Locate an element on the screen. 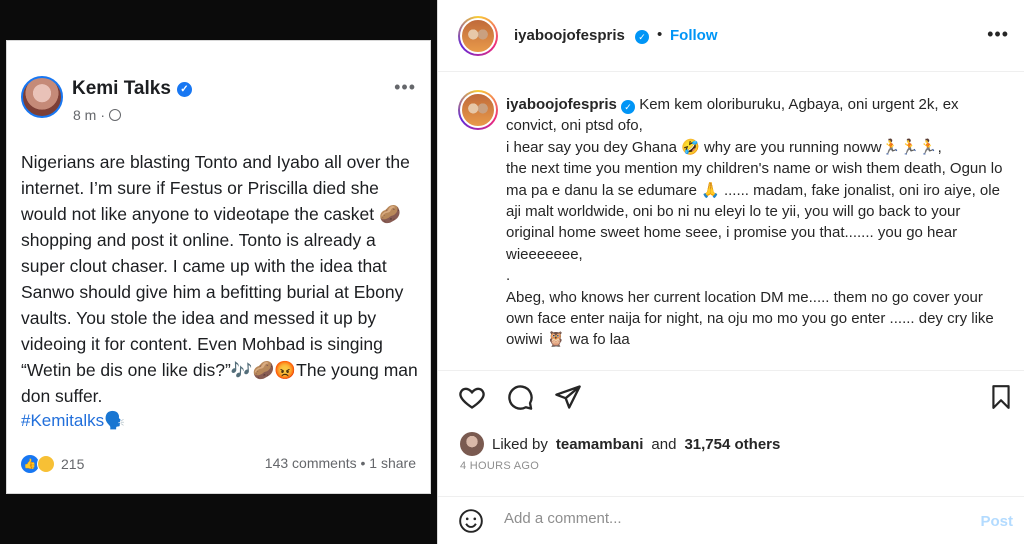 The width and height of the screenshot is (1024, 544). fb-hashtag: #Kemitalks🗣️ is located at coordinates (73, 420).